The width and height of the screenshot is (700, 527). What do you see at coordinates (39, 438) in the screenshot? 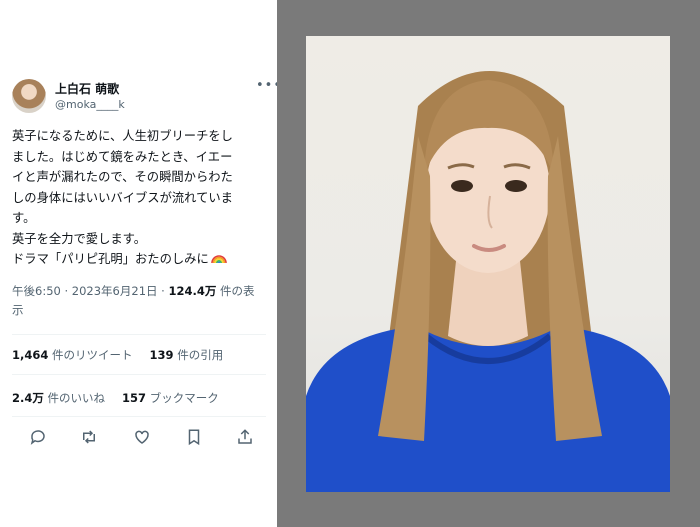
I see `reply-icon` at bounding box center [39, 438].